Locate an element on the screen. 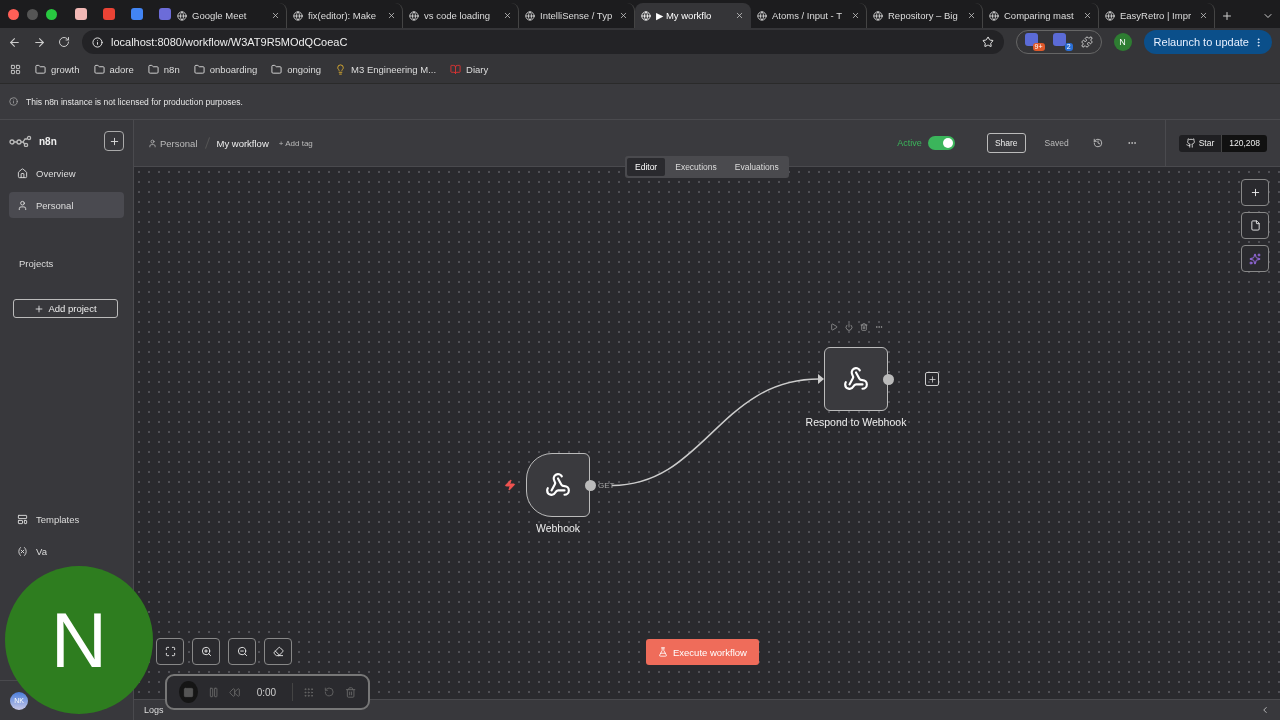 Image resolution: width=1280 pixels, height=720 pixels. active-label: Active is located at coordinates (909, 143).